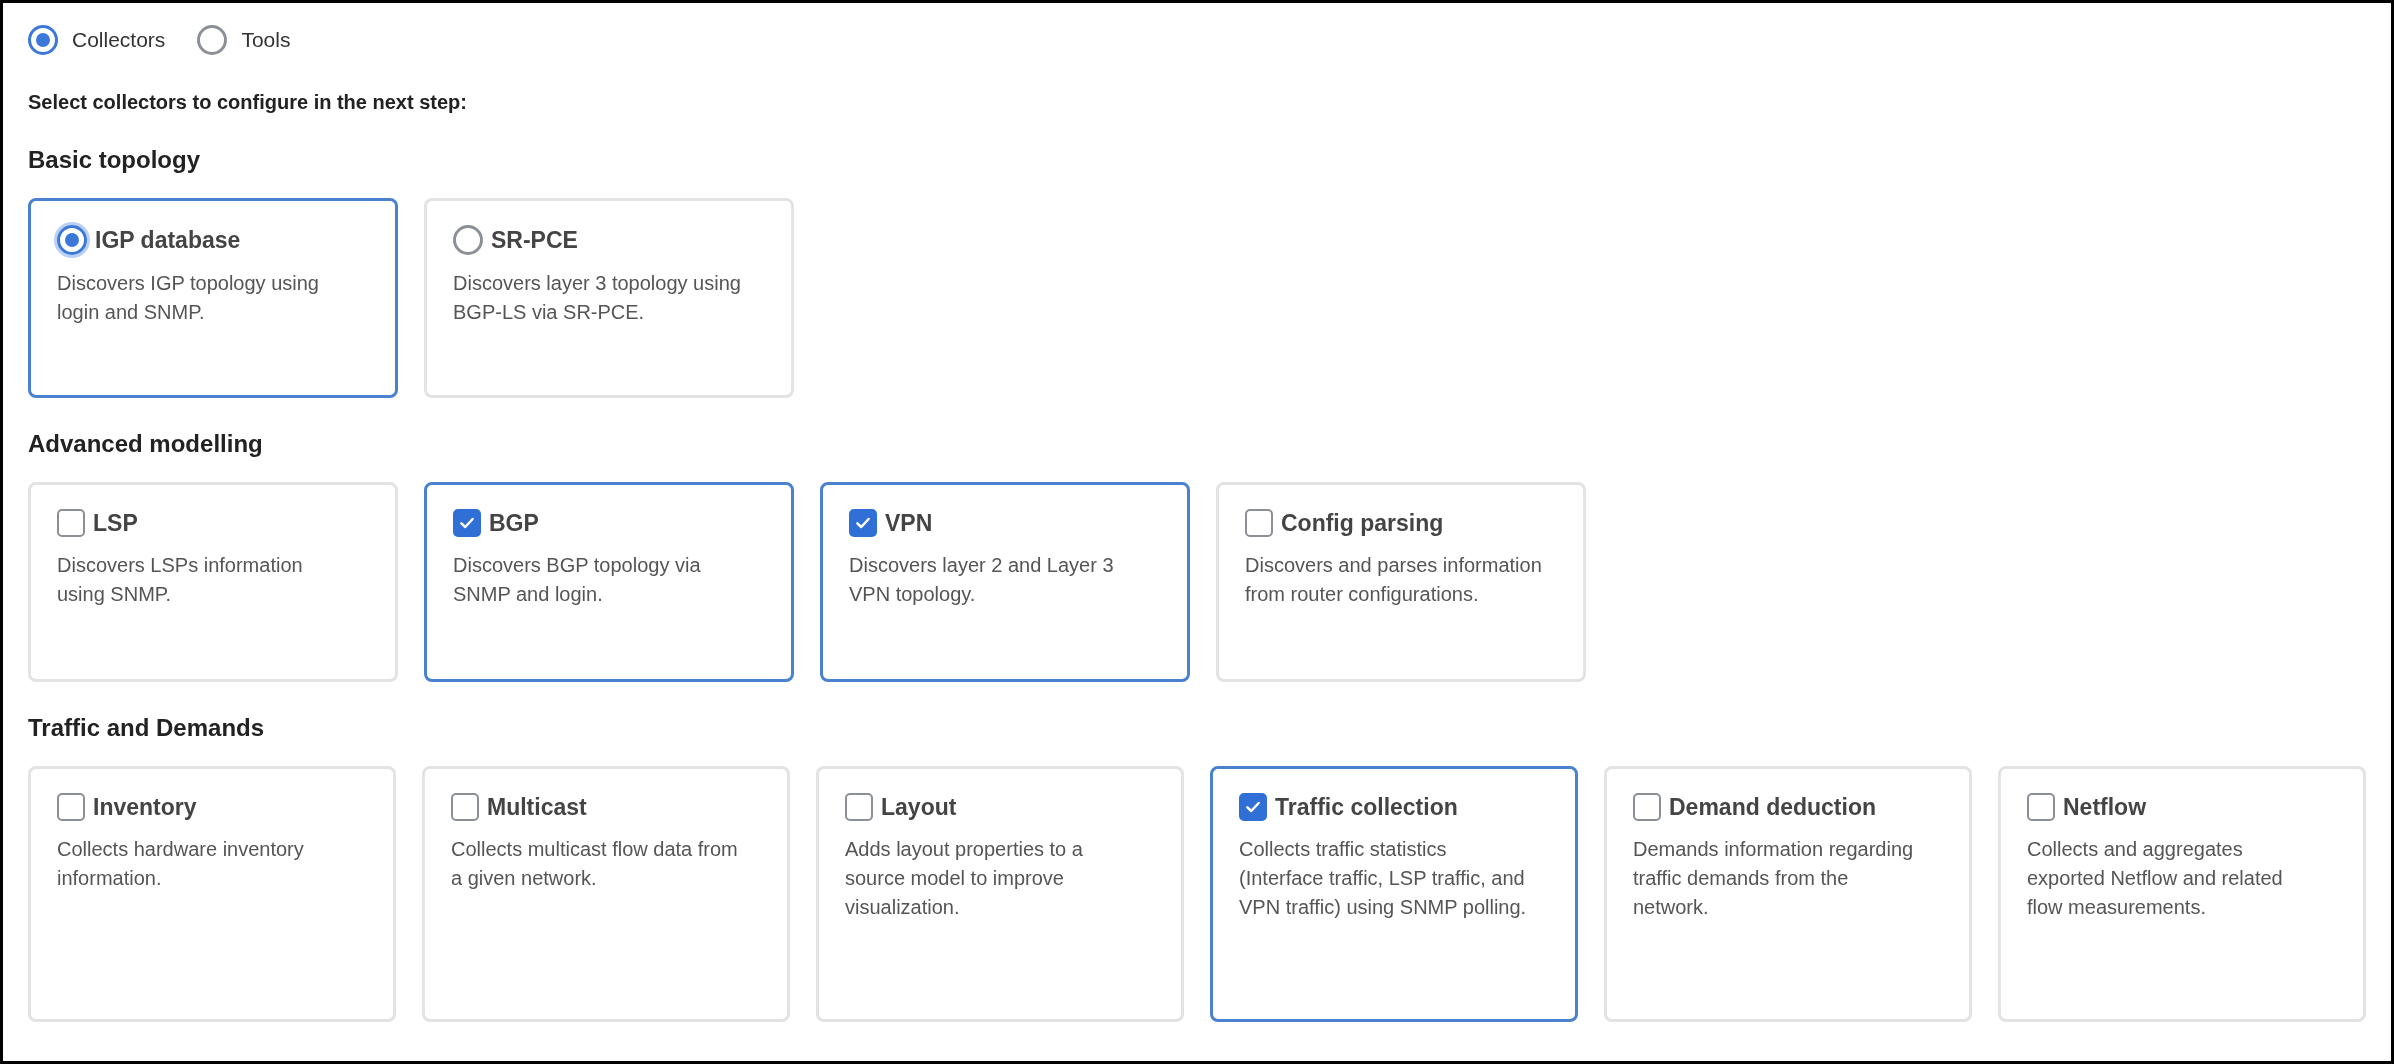 The image size is (2394, 1064). I want to click on card-description: Collects hardware inventory information., so click(181, 864).